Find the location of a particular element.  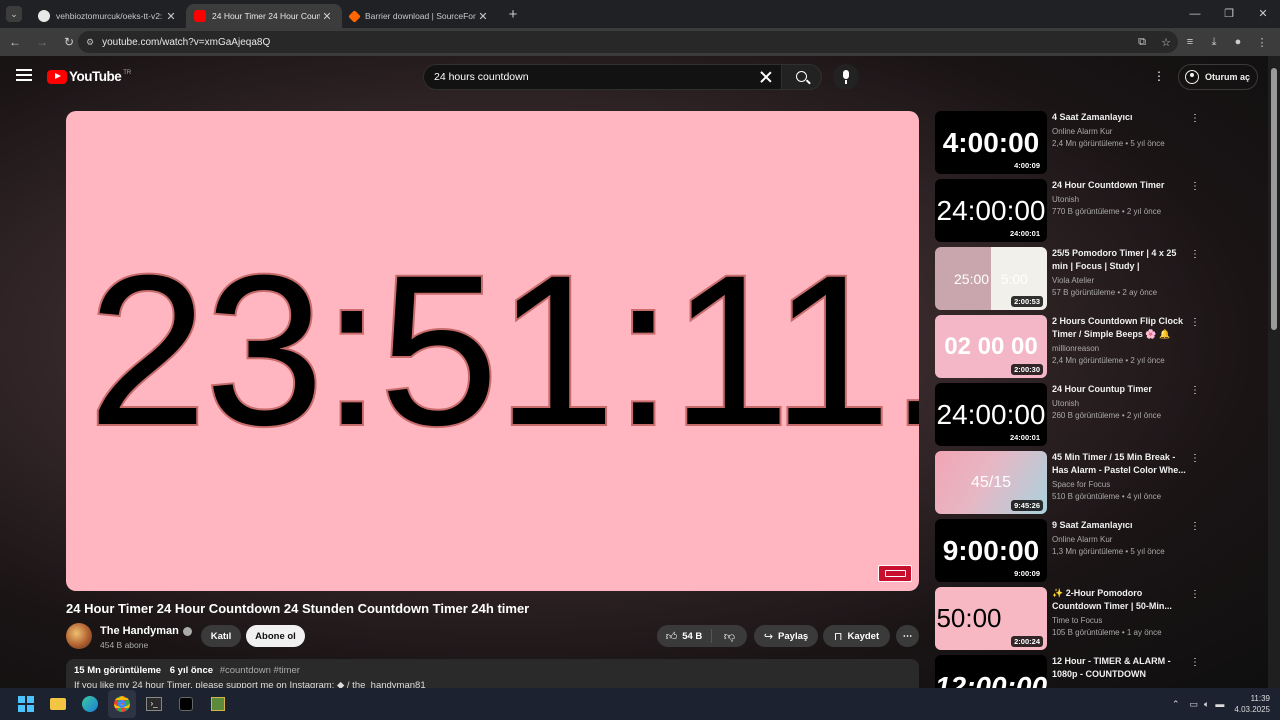

rec-thumbnail: 4:00:00 4:00:09 is located at coordinates (991, 142).